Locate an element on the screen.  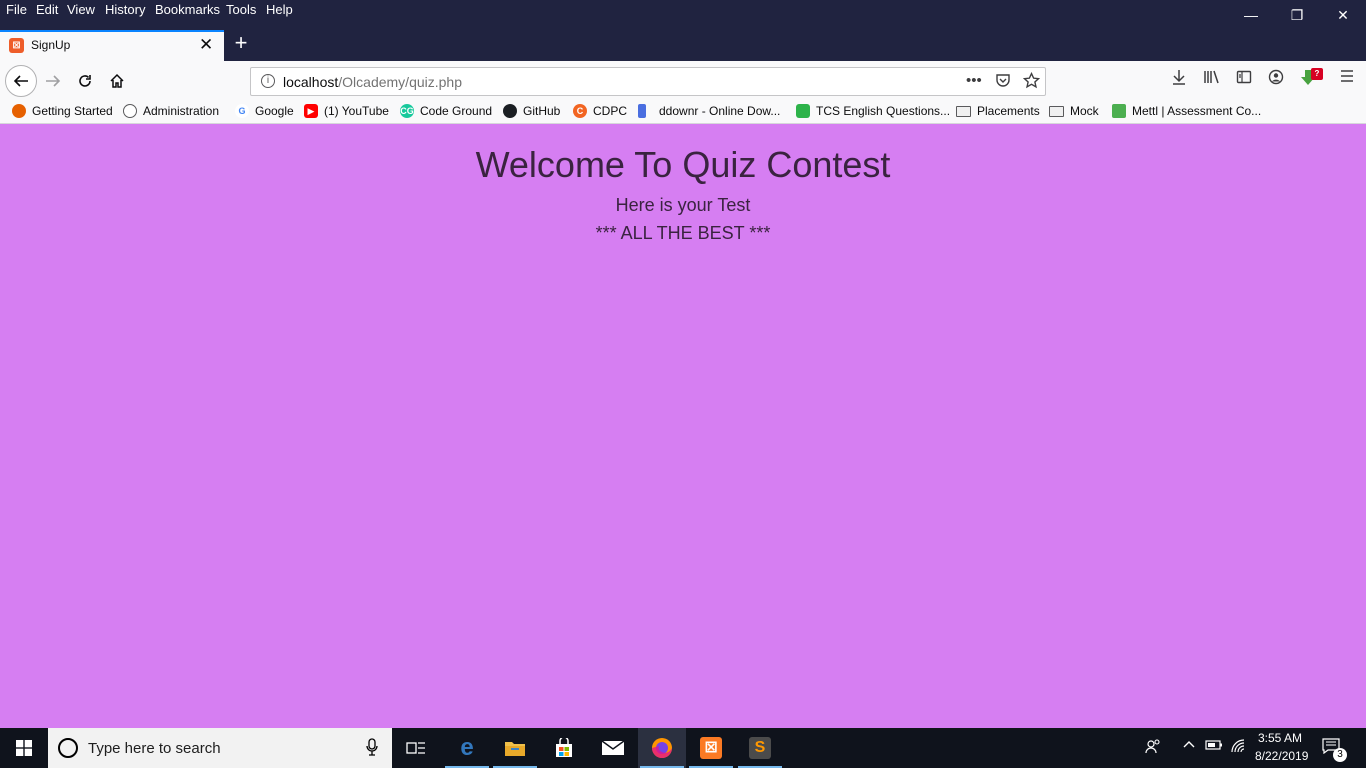
tcs-icon is located at coordinates (803, 111).